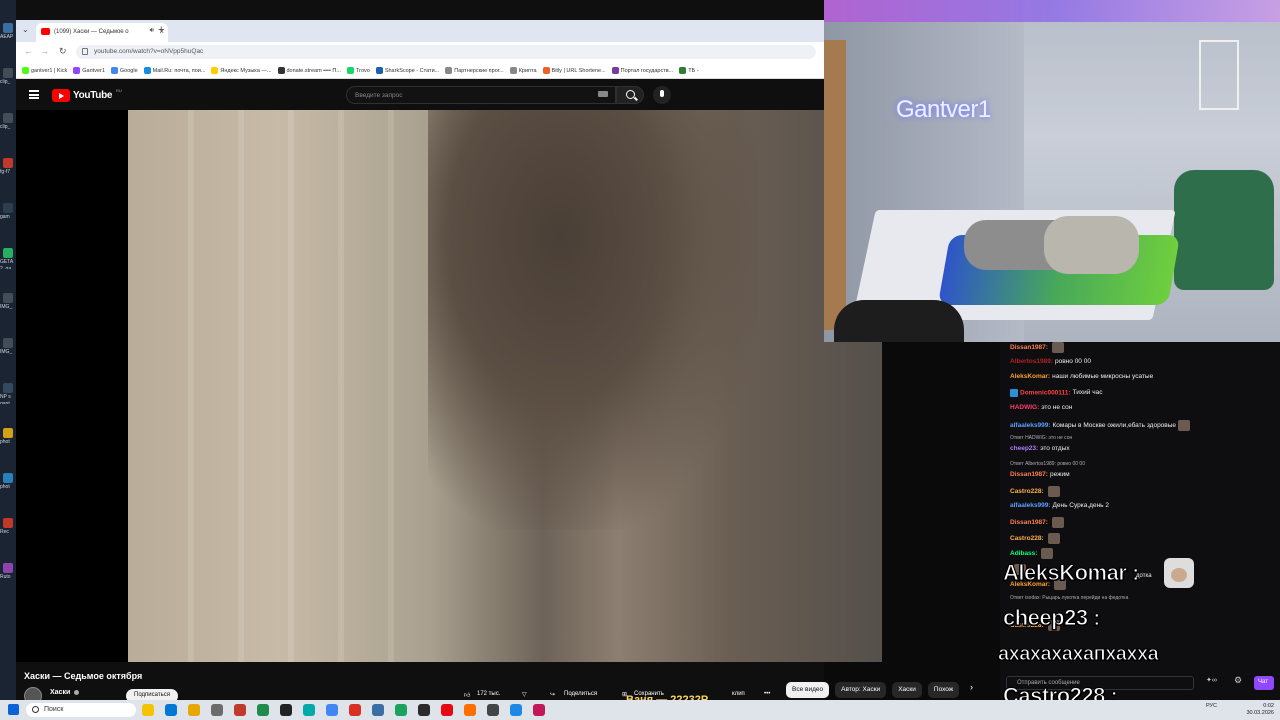  I want to click on filter-chip: Автор: Хаски, so click(861, 690).